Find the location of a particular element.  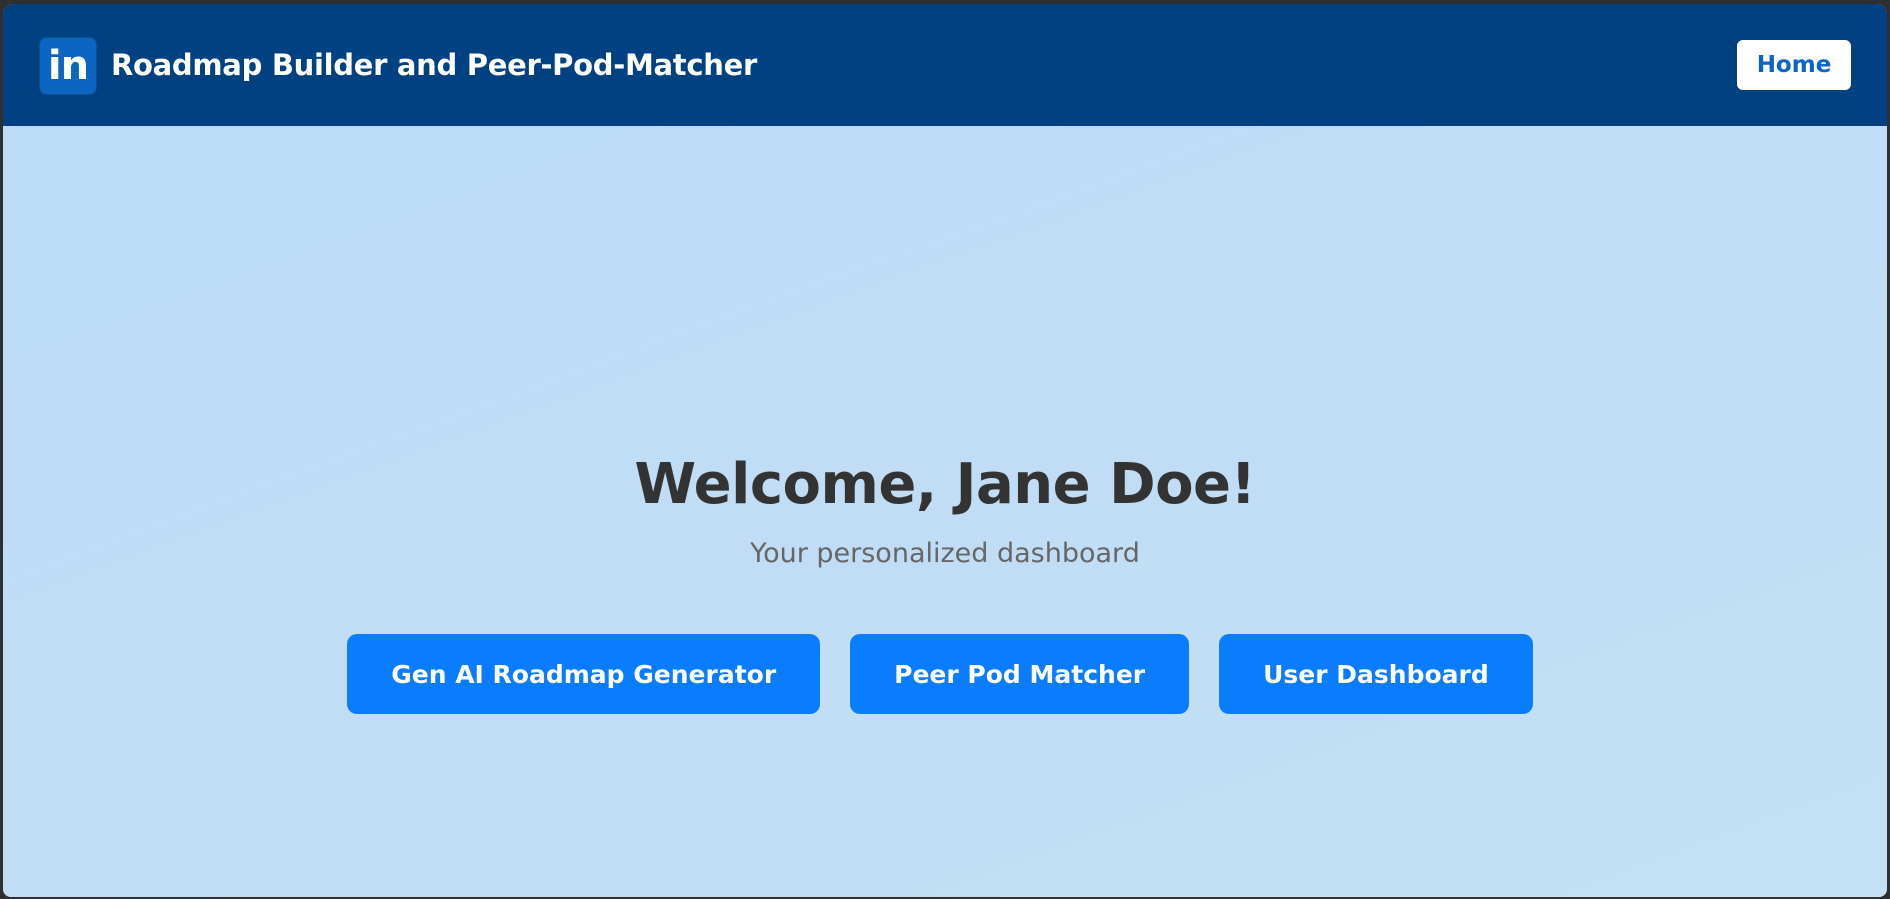

app-title: Roadmap Builder and Peer-Pod-Matcher is located at coordinates (434, 65).